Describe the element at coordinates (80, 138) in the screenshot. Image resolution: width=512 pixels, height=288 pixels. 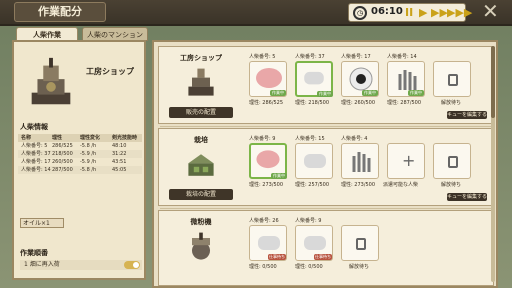
I see `table-header: 名称 理性 理性変化 剣光技能時` at that location.